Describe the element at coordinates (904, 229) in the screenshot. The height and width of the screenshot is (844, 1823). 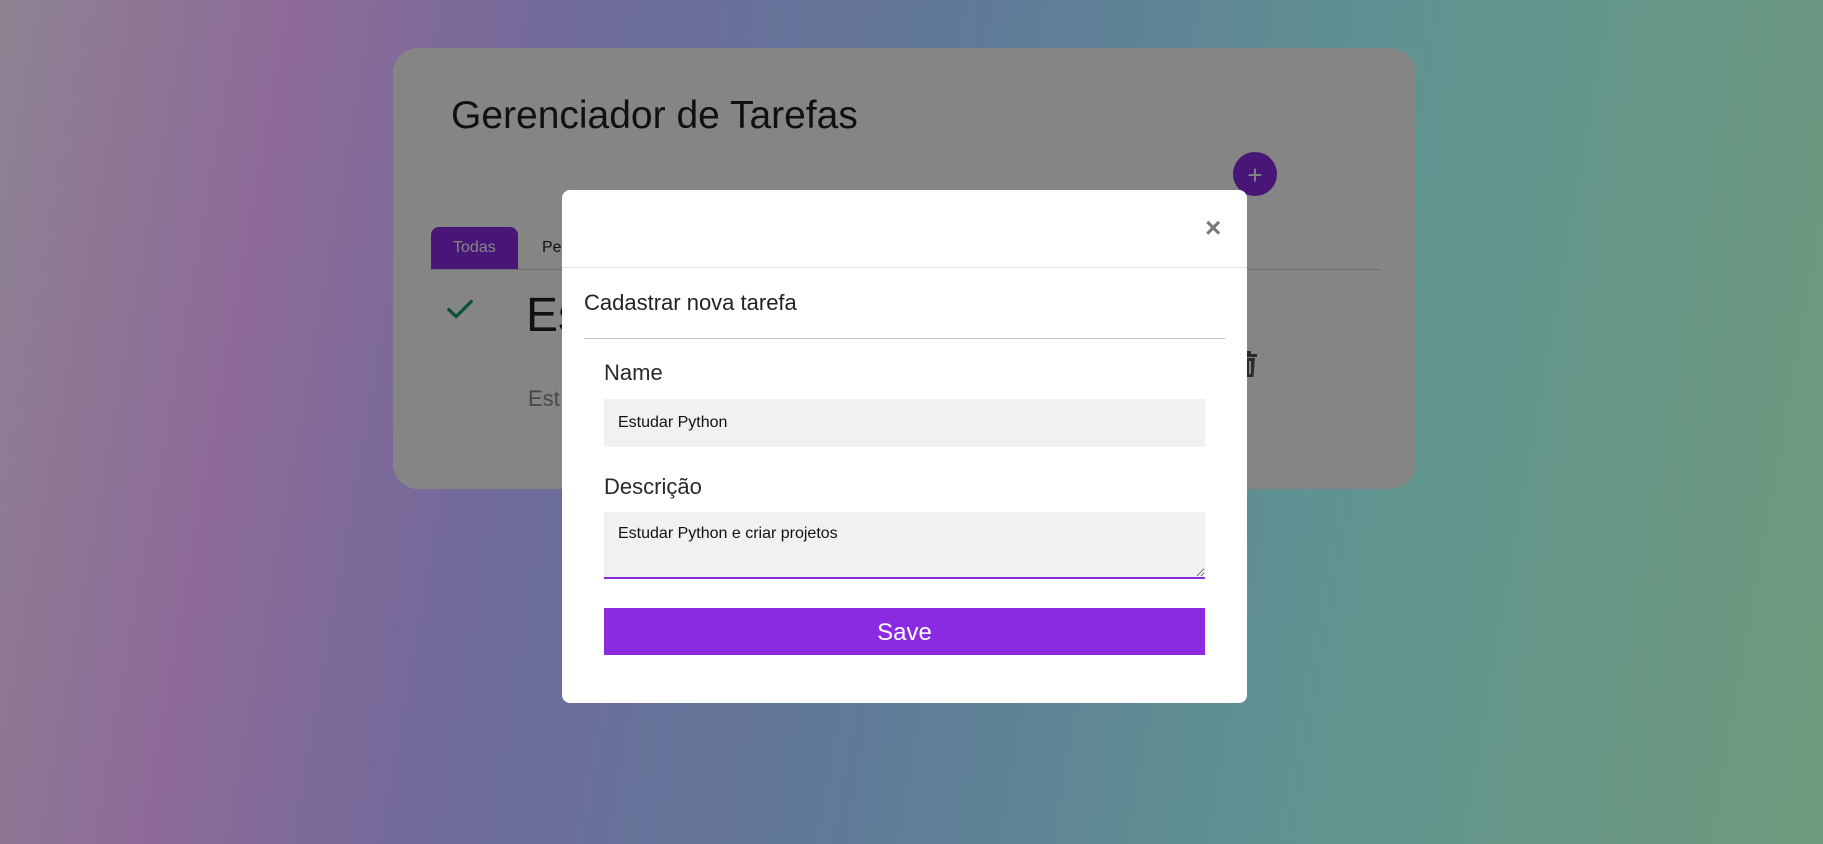
I see `modal-header: ×` at that location.